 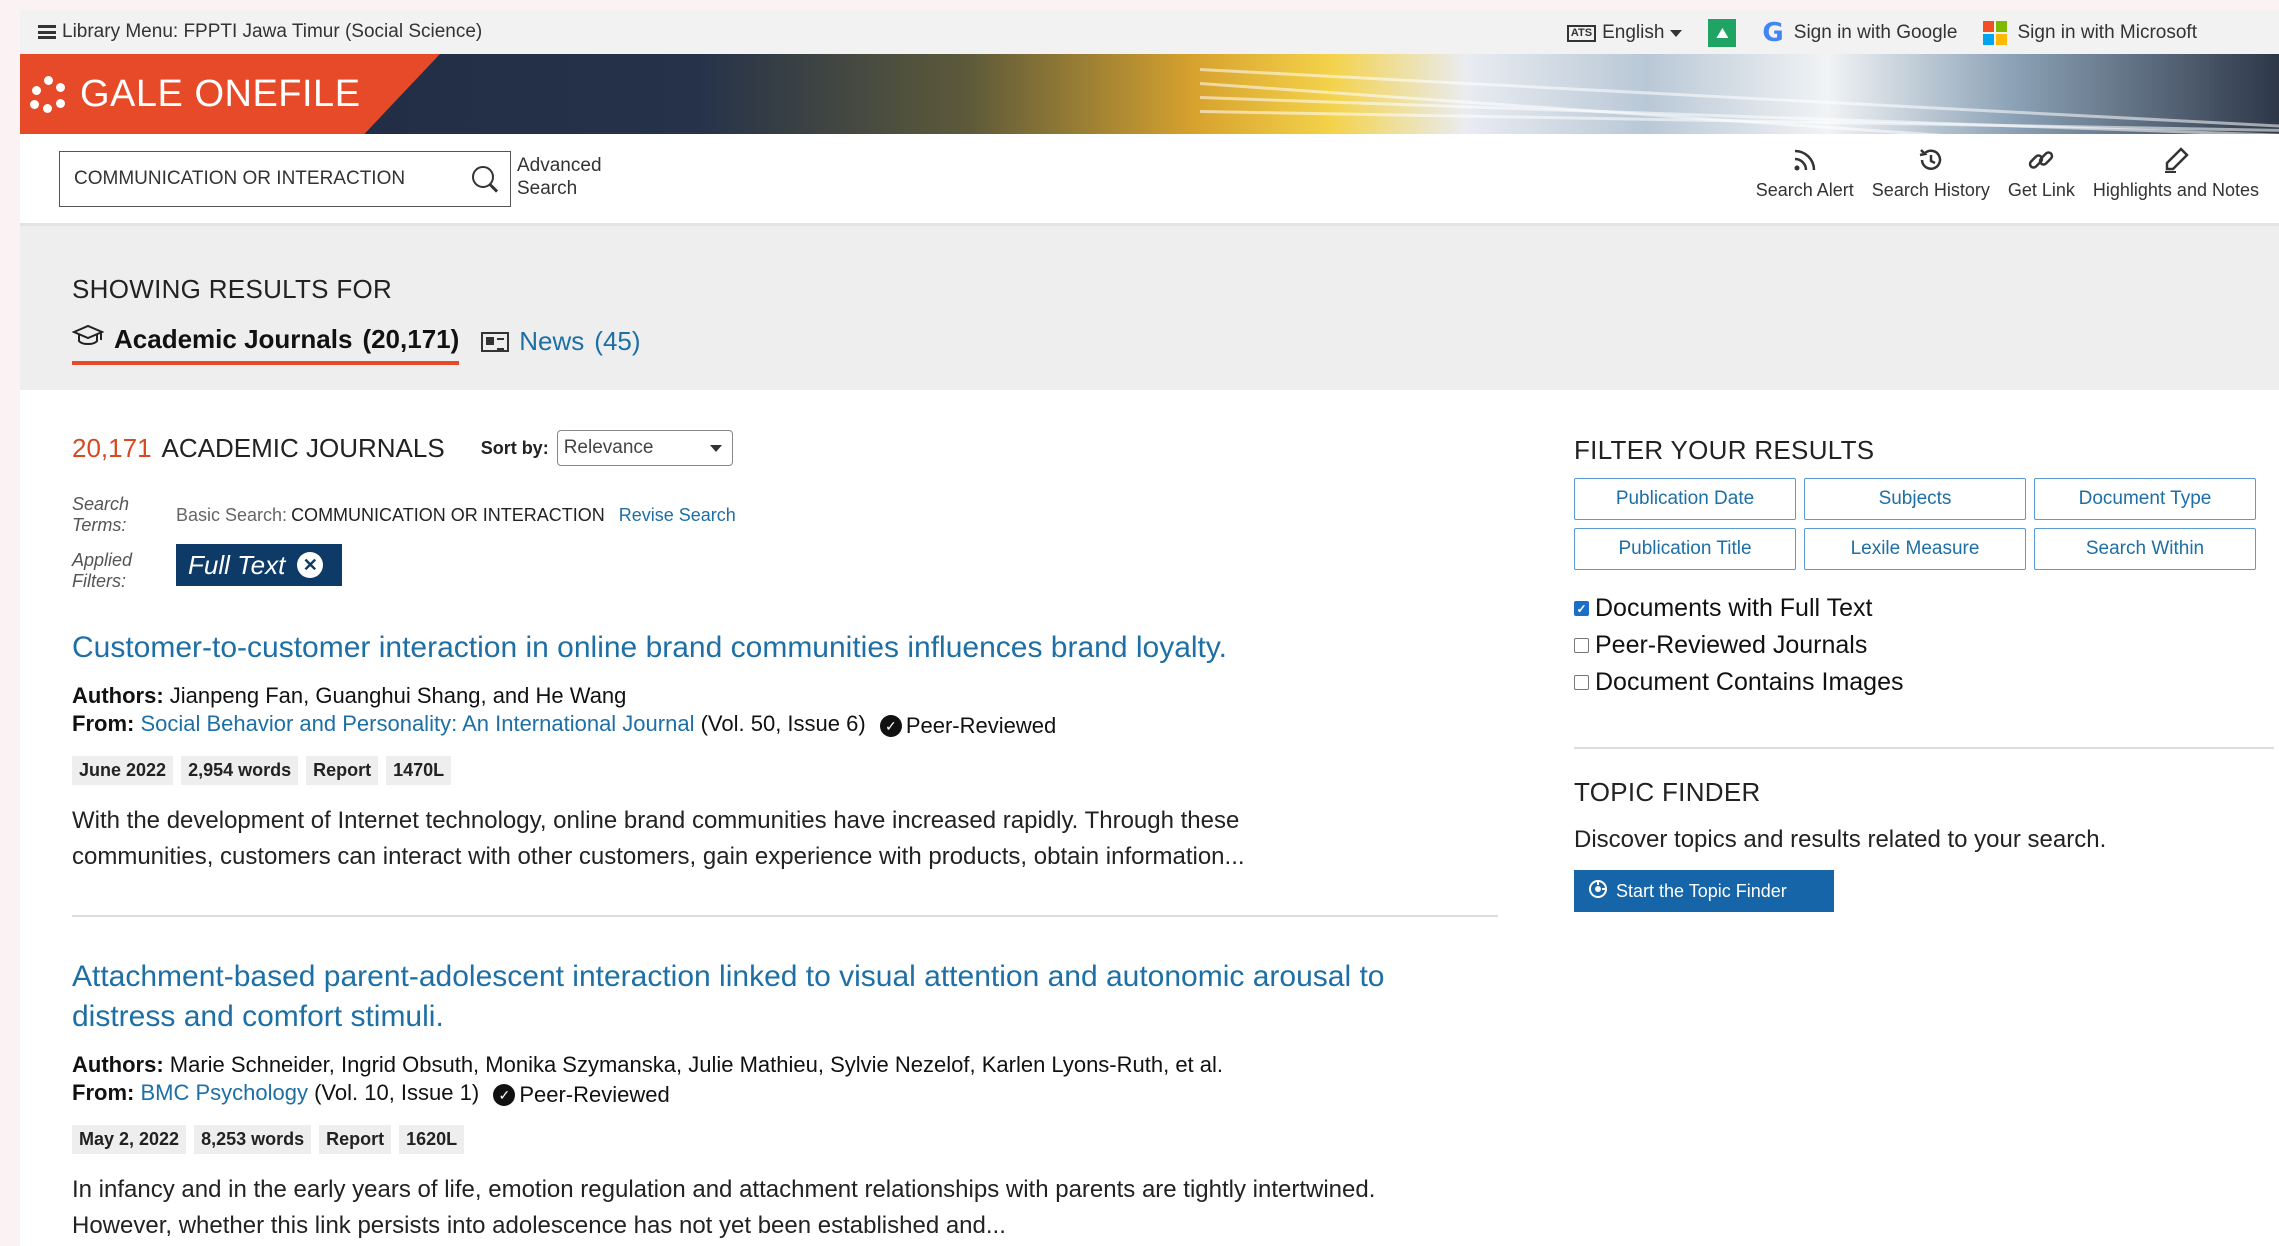 I want to click on sign-in-google-label: Sign in with Google, so click(x=1875, y=32).